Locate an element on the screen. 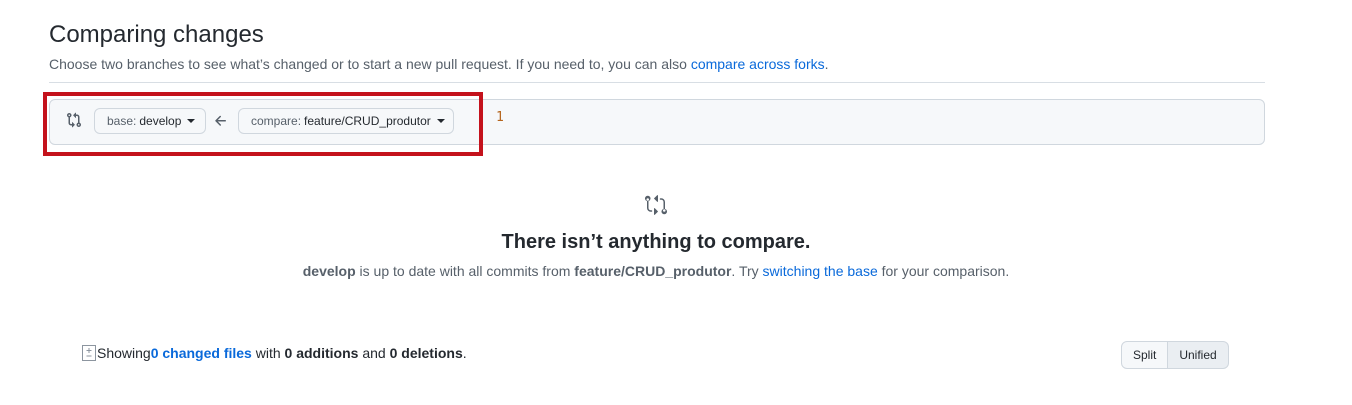 The width and height of the screenshot is (1352, 405). subtitle-end: . is located at coordinates (826, 64).